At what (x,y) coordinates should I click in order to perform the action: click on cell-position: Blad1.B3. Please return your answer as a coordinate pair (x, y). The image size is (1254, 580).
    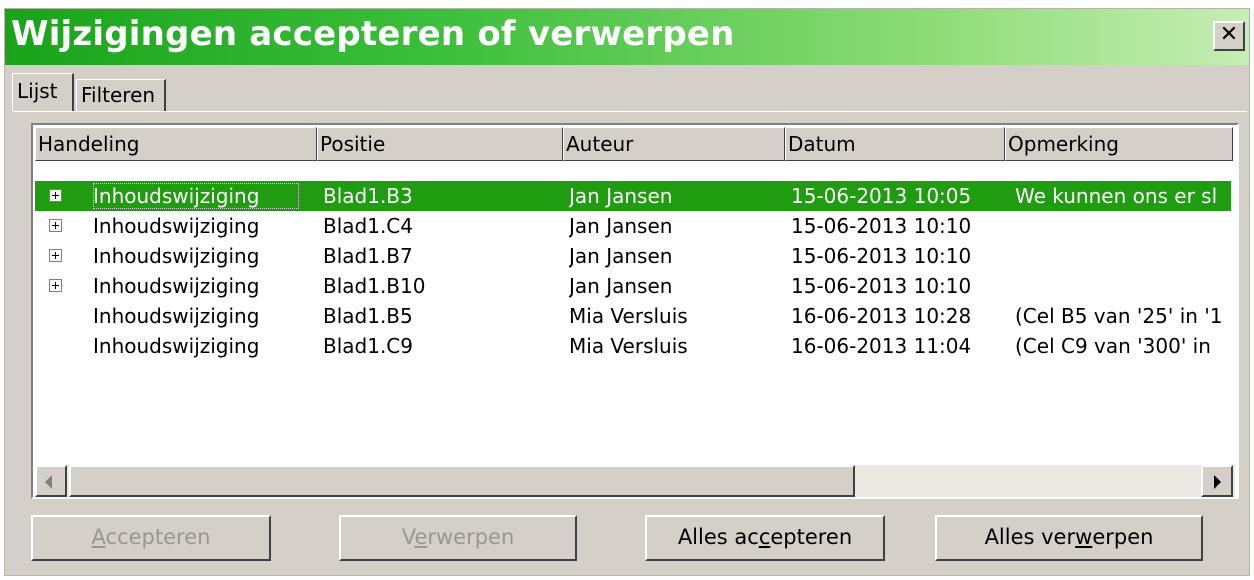
    Looking at the image, I should click on (368, 196).